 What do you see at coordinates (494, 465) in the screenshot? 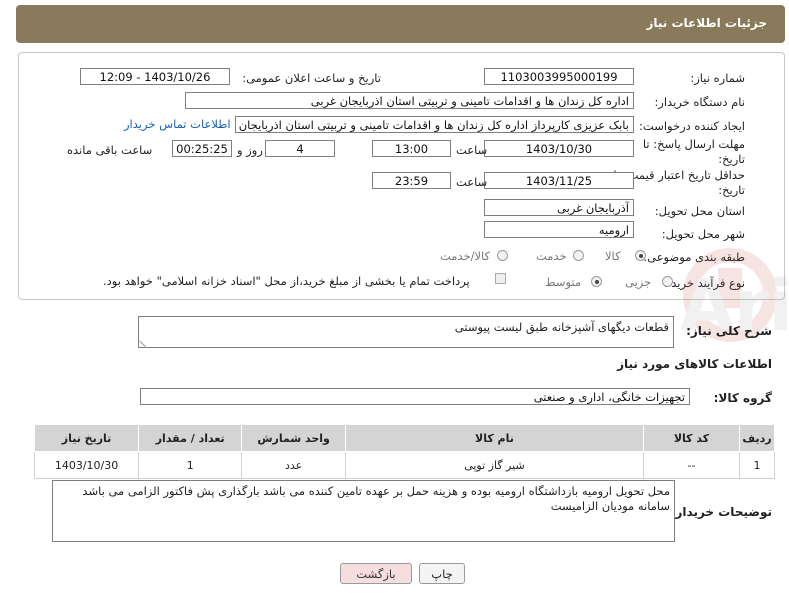
I see `cell-name: شیر گاز توپی` at bounding box center [494, 465].